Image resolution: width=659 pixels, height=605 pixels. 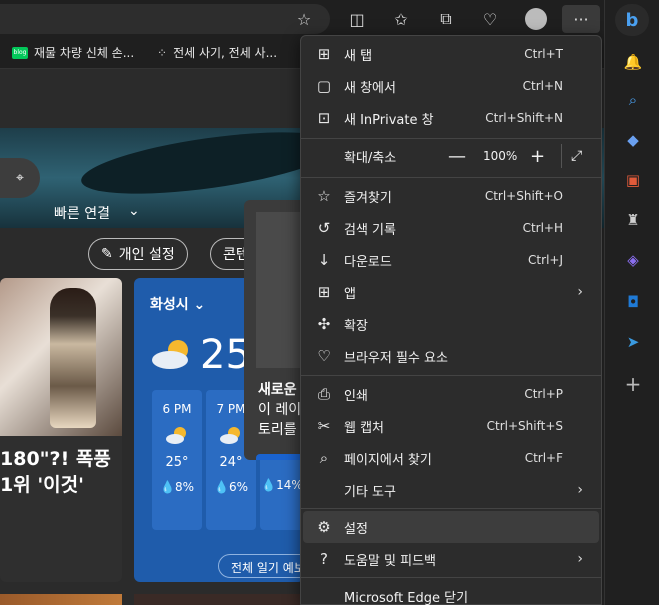 I want to click on visual-search-icon: ⌖, so click(x=20, y=178).